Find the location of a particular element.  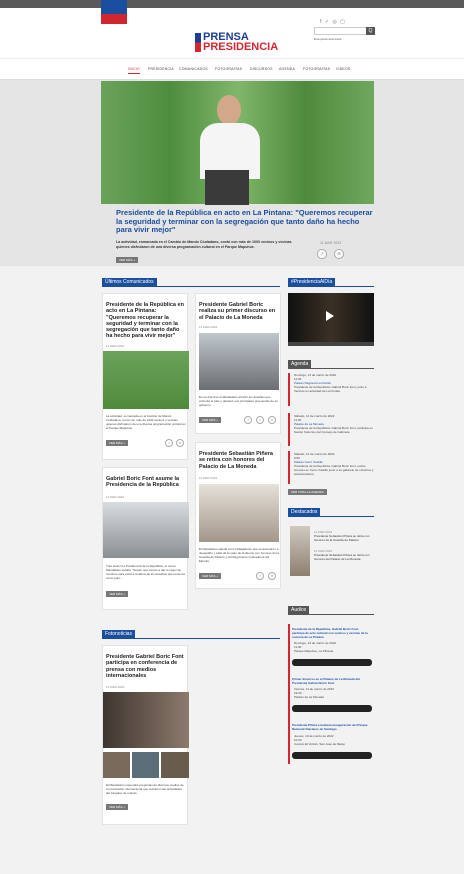

nav-comunicados: COMUNICADOS is located at coordinates (193, 69).